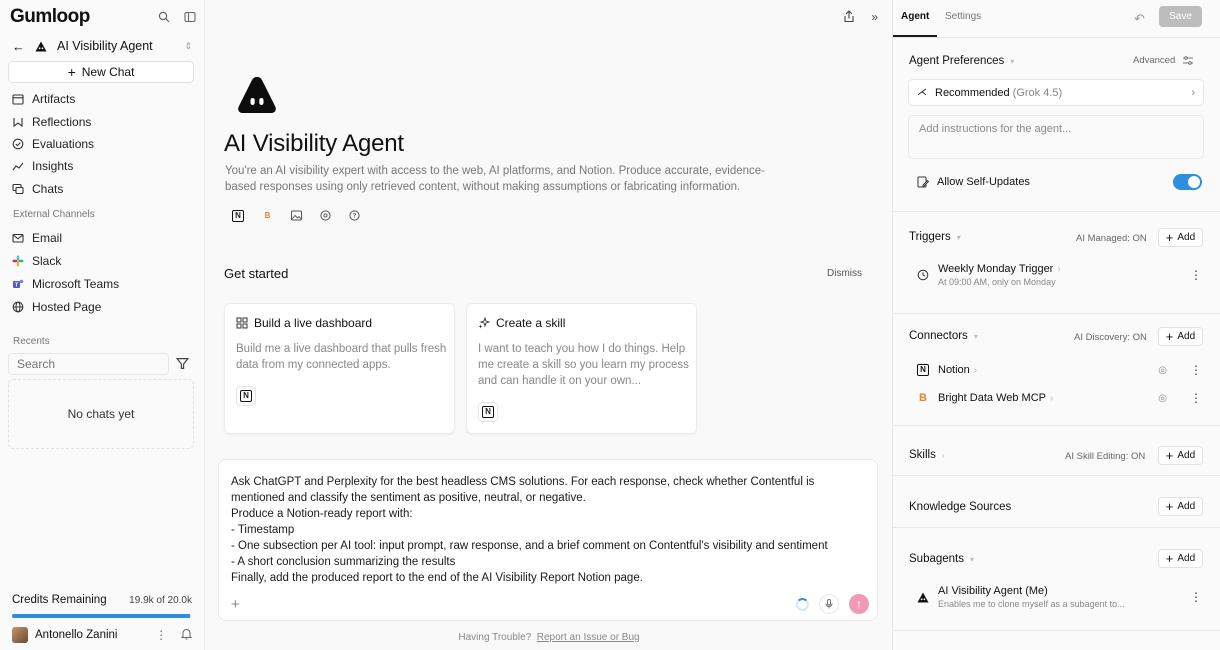 The image size is (1220, 650). Describe the element at coordinates (960, 507) in the screenshot. I see `knowledge-sources-title: Knowledge Sources` at that location.